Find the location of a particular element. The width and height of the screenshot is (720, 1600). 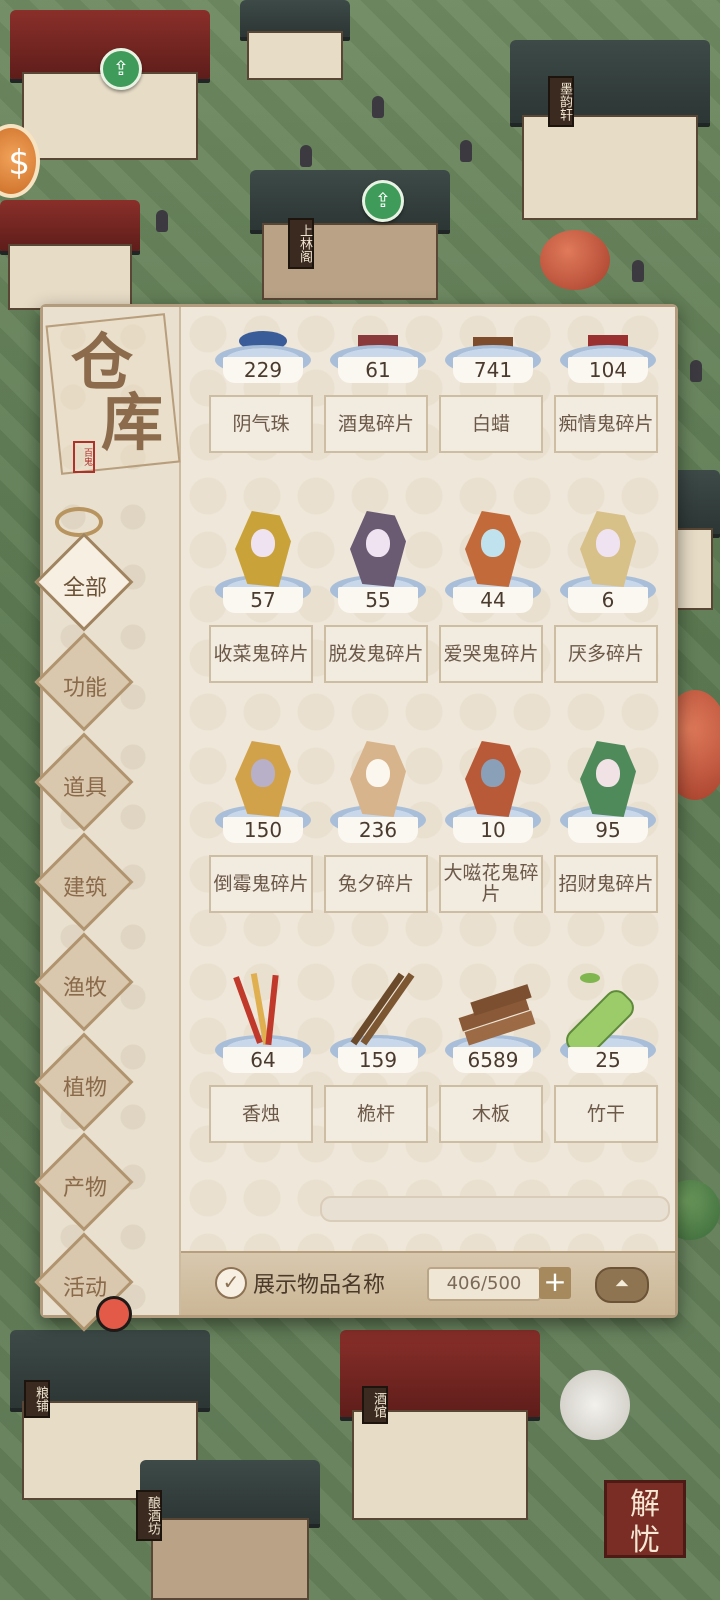

item-count: 61 is located at coordinates (378, 370).